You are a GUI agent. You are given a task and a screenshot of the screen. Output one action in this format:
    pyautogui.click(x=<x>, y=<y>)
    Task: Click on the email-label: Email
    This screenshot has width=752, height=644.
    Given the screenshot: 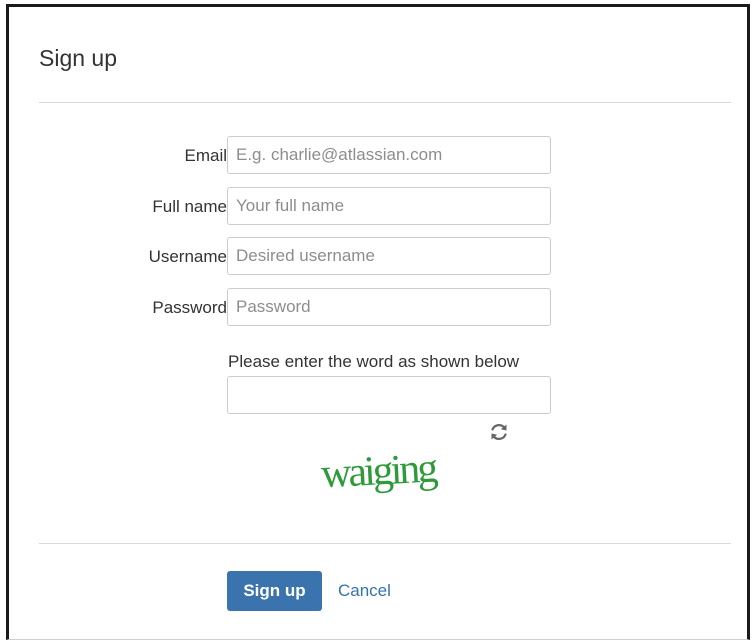 What is the action you would take?
    pyautogui.click(x=205, y=155)
    